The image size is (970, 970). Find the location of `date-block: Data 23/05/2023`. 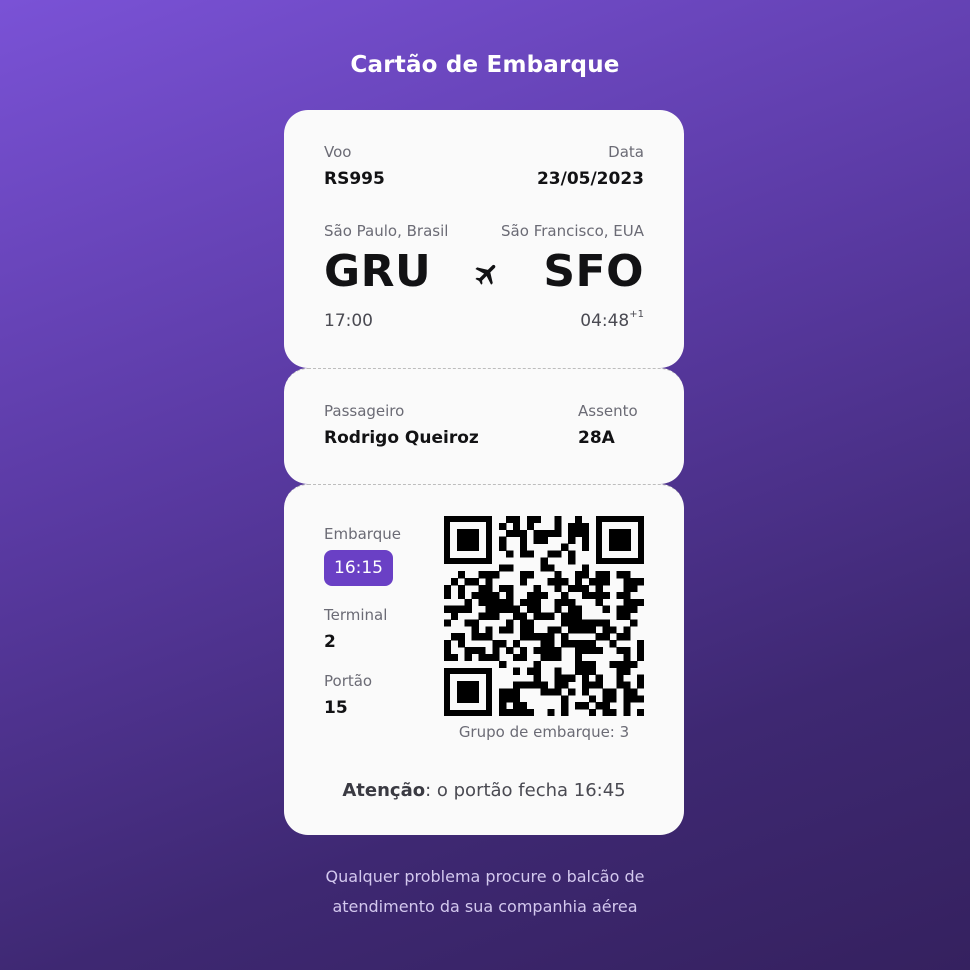

date-block: Data 23/05/2023 is located at coordinates (590, 166).